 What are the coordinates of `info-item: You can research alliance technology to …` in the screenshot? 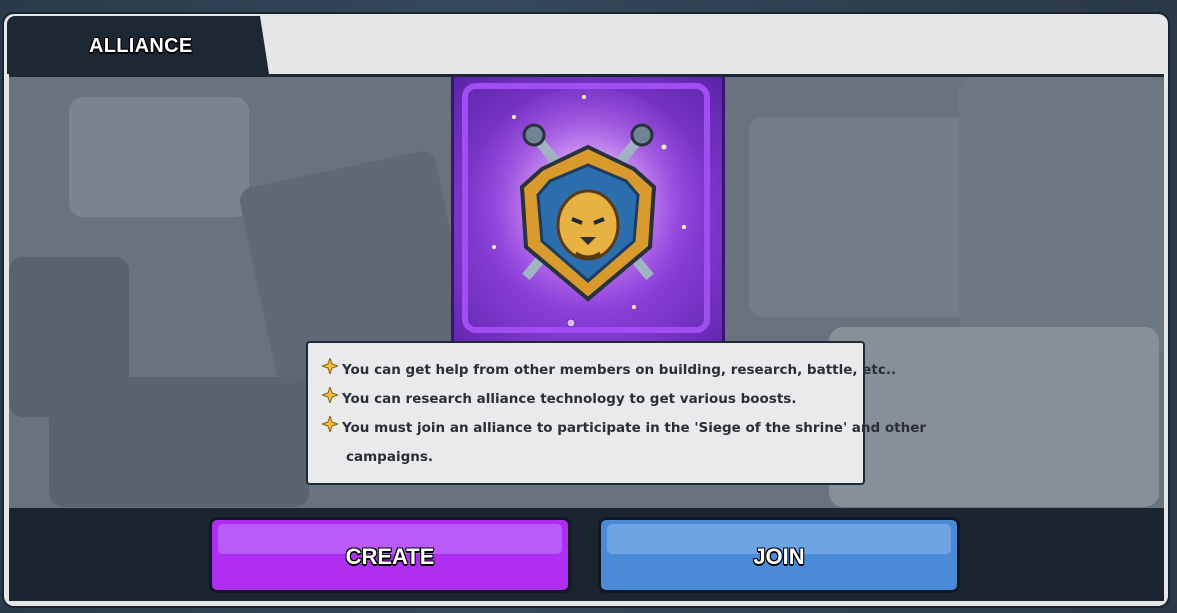 It's located at (558, 399).